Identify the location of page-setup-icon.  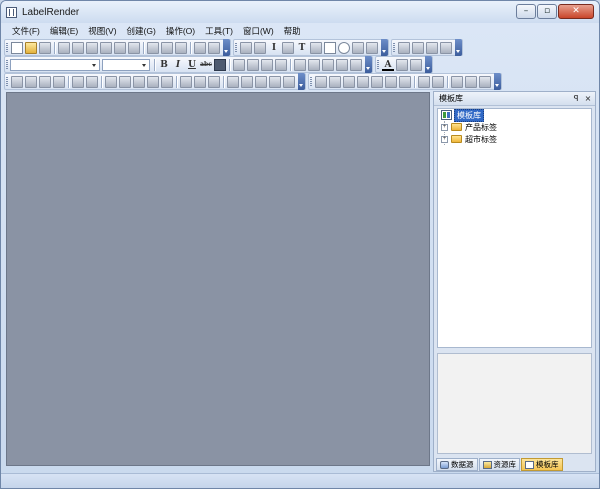
(92, 47).